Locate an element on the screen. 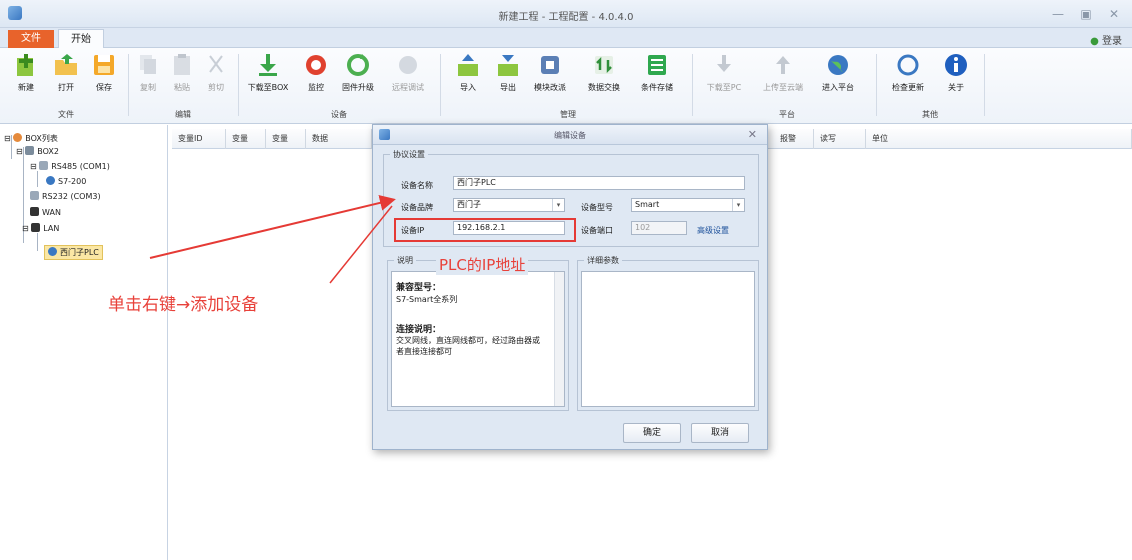  device-name-input: 西门子PLC is located at coordinates (599, 183).